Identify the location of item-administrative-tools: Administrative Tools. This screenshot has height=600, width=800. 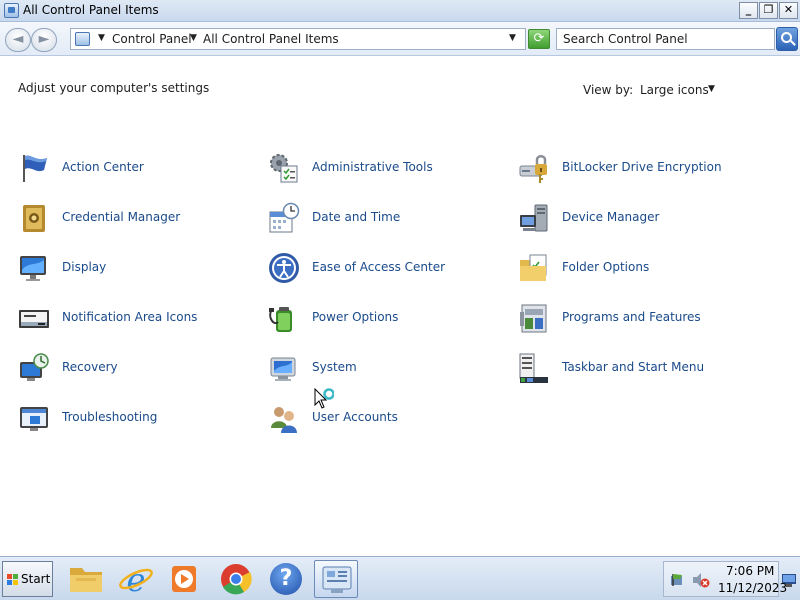
(388, 168).